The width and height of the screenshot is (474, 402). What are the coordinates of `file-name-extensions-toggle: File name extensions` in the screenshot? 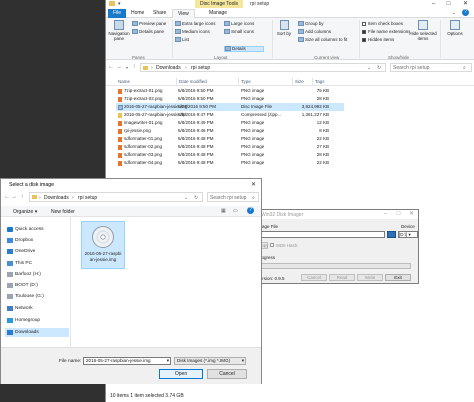 It's located at (386, 32).